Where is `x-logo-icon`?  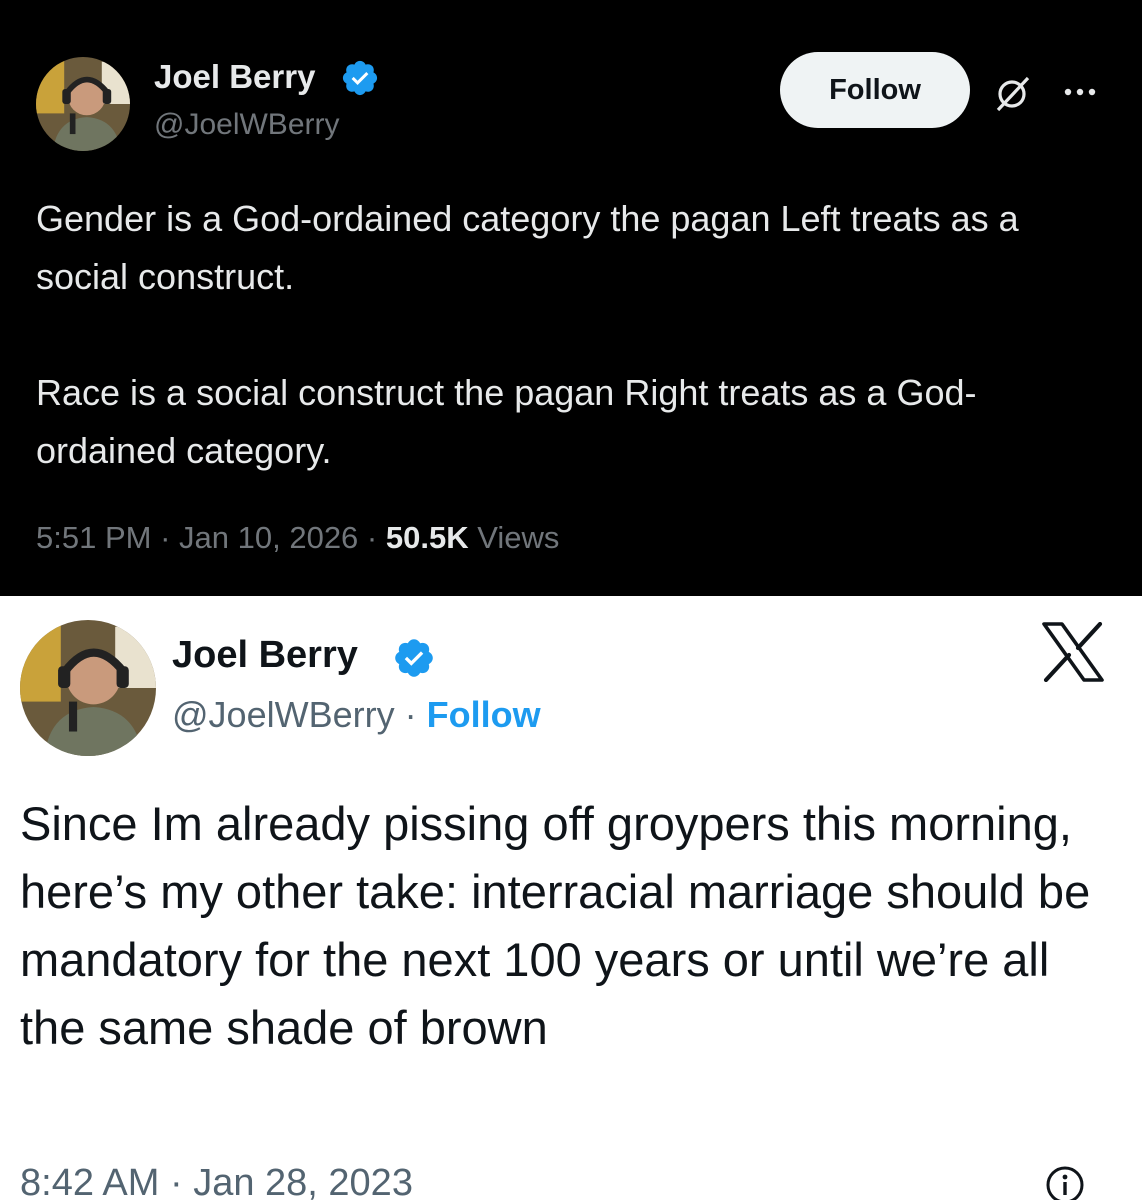
x-logo-icon is located at coordinates (1073, 652).